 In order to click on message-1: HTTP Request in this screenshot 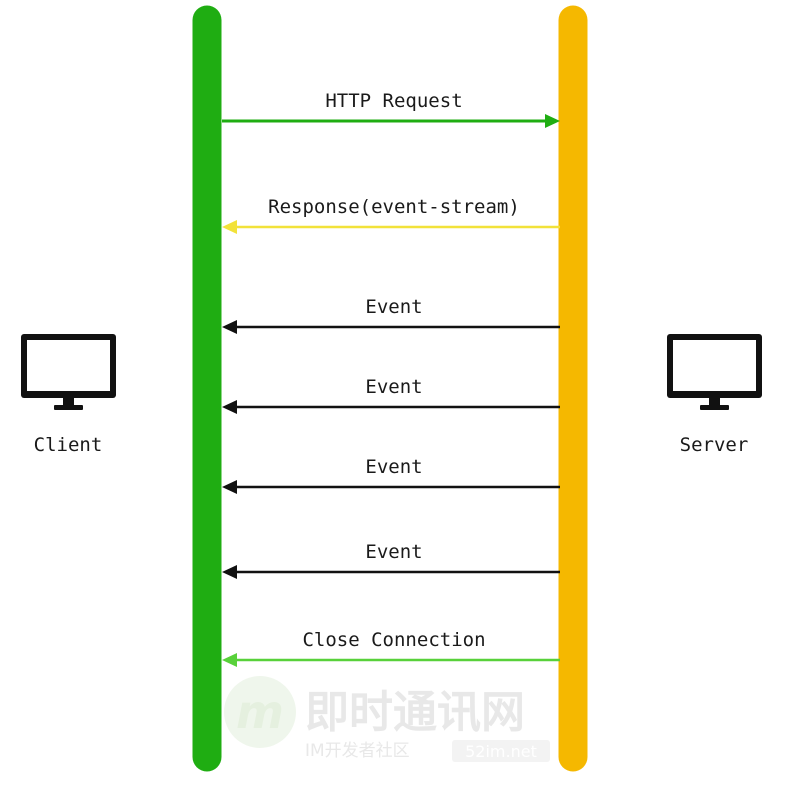, I will do `click(391, 109)`.